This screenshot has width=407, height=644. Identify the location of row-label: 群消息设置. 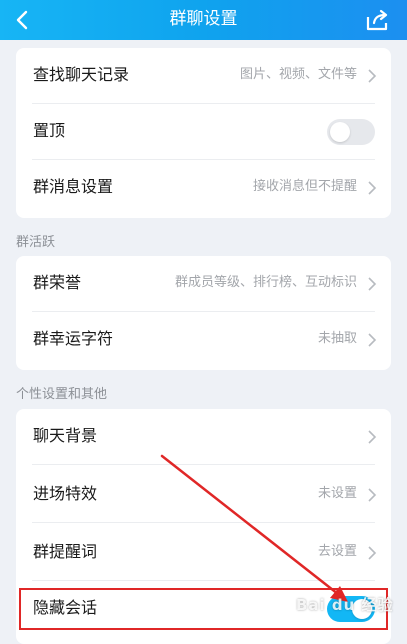
(73, 186).